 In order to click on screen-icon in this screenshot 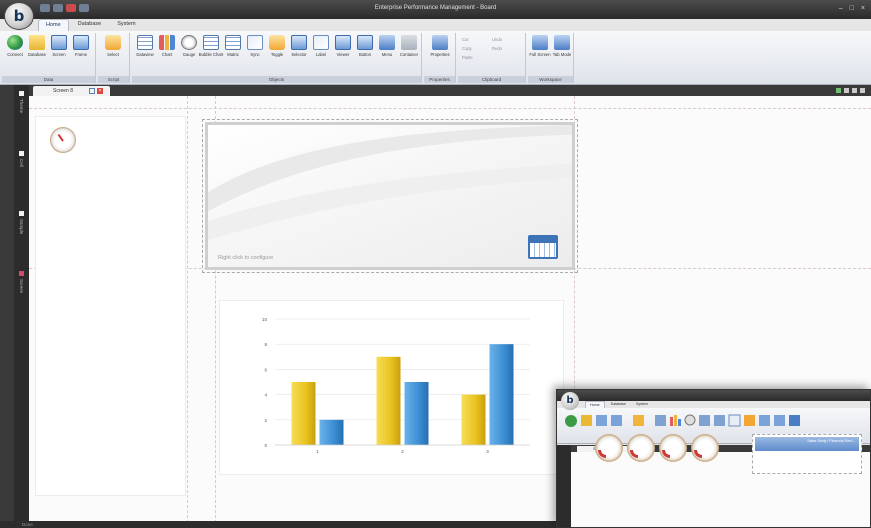, I will do `click(59, 42)`.